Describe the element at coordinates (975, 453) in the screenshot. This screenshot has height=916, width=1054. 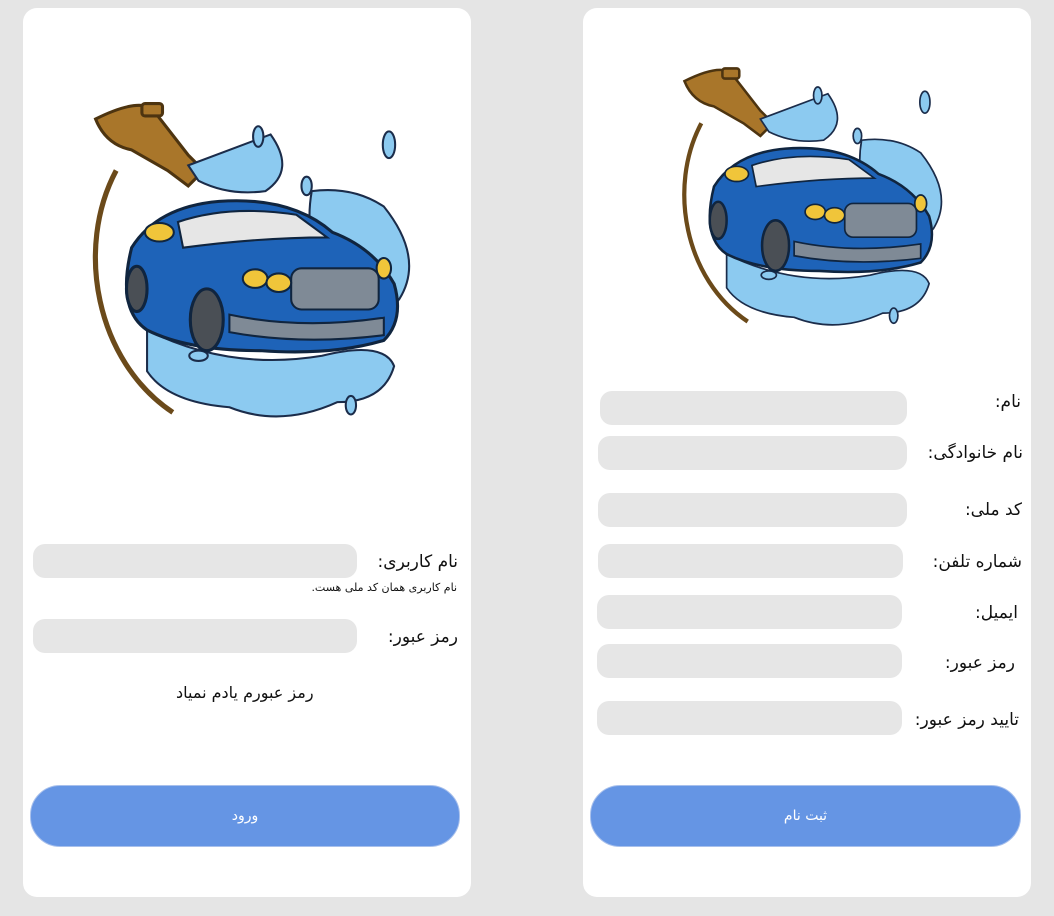
I see `last-name-label: نام خانوادگی:` at that location.